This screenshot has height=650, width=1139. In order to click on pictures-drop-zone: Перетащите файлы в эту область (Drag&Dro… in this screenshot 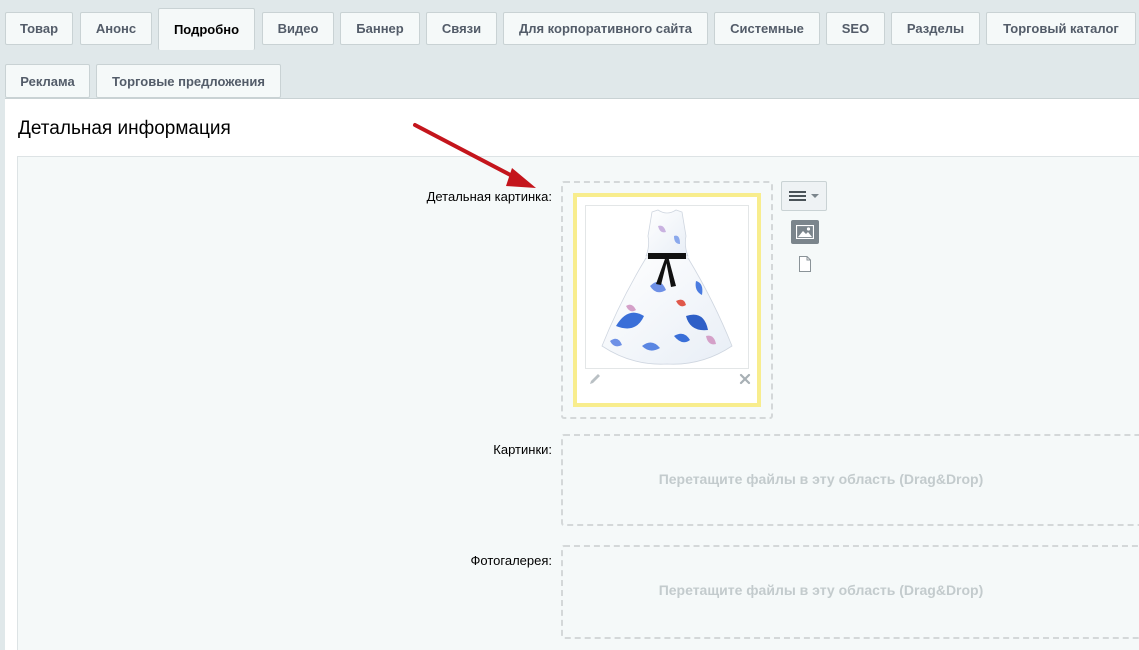, I will do `click(850, 480)`.